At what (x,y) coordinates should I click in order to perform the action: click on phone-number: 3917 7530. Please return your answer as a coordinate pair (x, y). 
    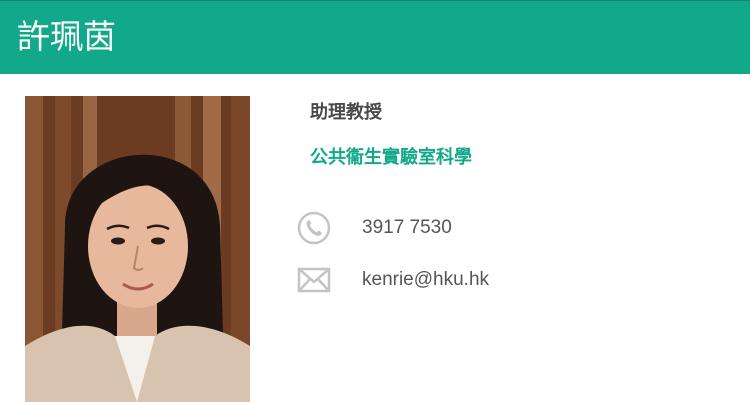
    Looking at the image, I should click on (407, 227).